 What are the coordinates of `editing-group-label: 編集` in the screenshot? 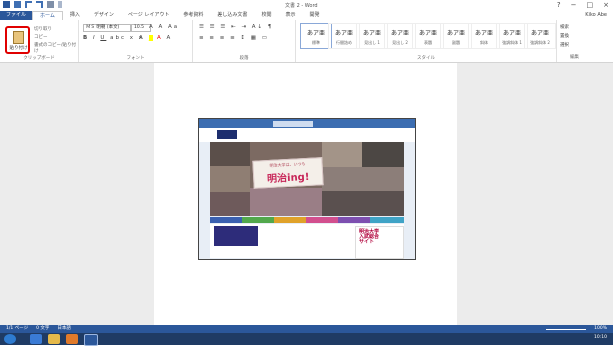 It's located at (574, 57).